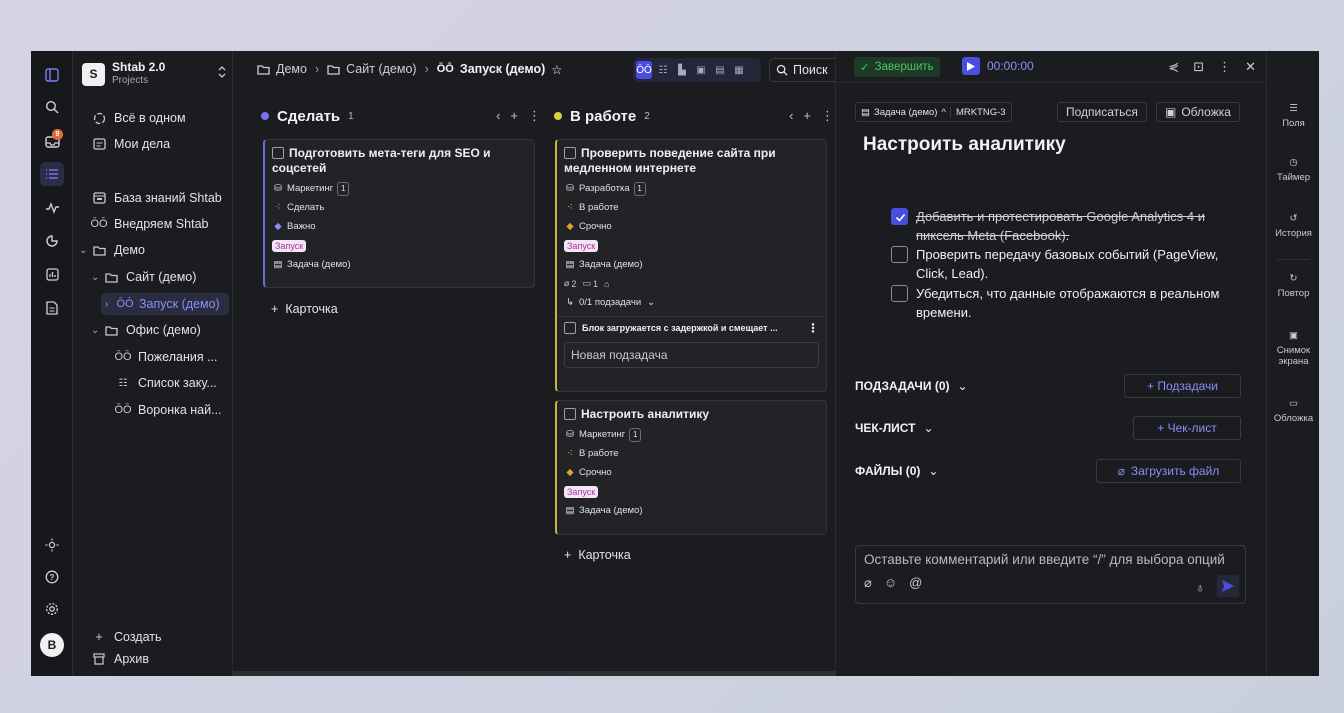  I want to click on create-button: + Создать, so click(126, 637).